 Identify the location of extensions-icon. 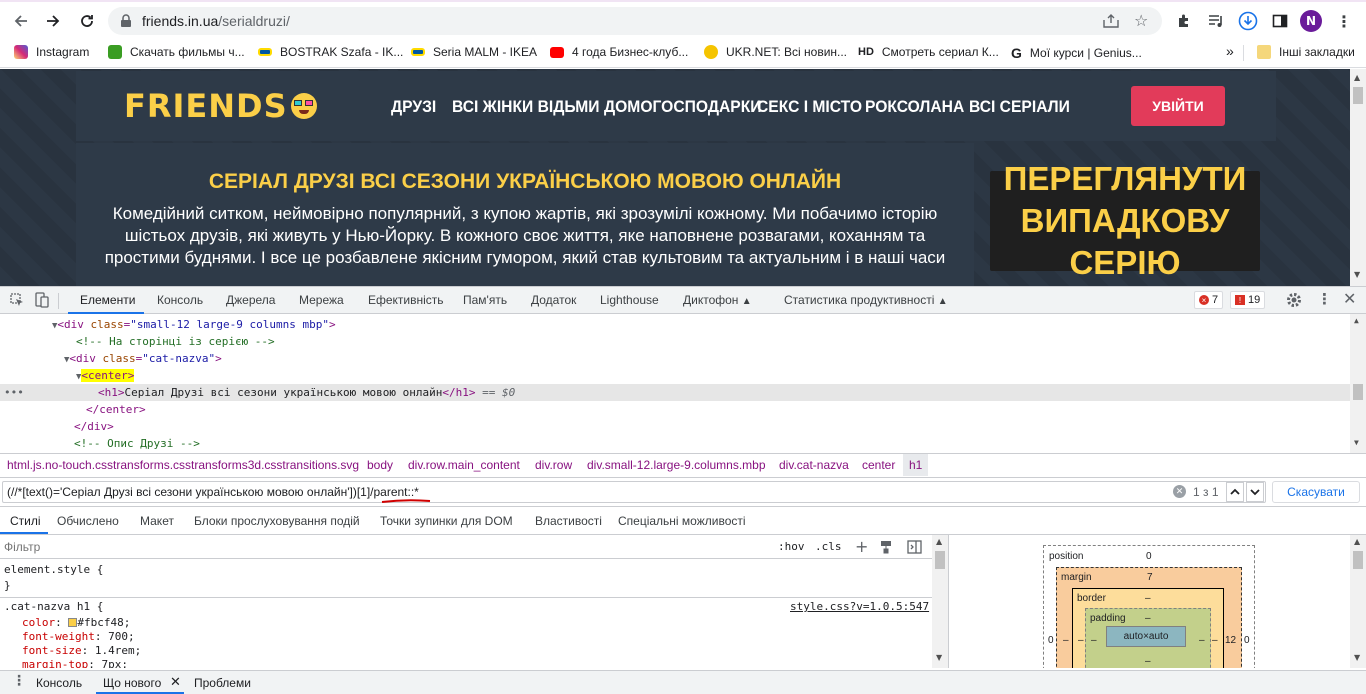
(1184, 21).